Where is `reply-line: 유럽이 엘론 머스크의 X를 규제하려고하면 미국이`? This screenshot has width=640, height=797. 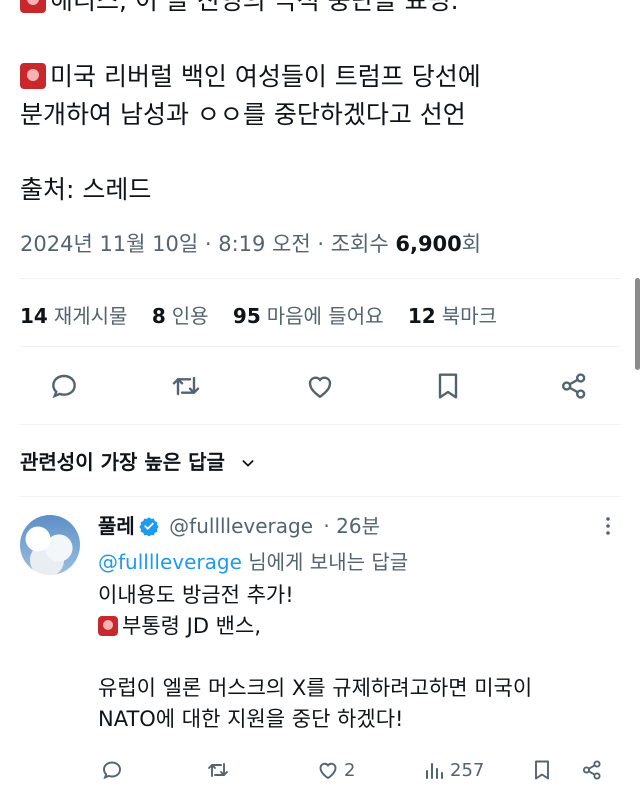 reply-line: 유럽이 엘론 머스크의 X를 규제하려고하면 미국이 is located at coordinates (315, 688).